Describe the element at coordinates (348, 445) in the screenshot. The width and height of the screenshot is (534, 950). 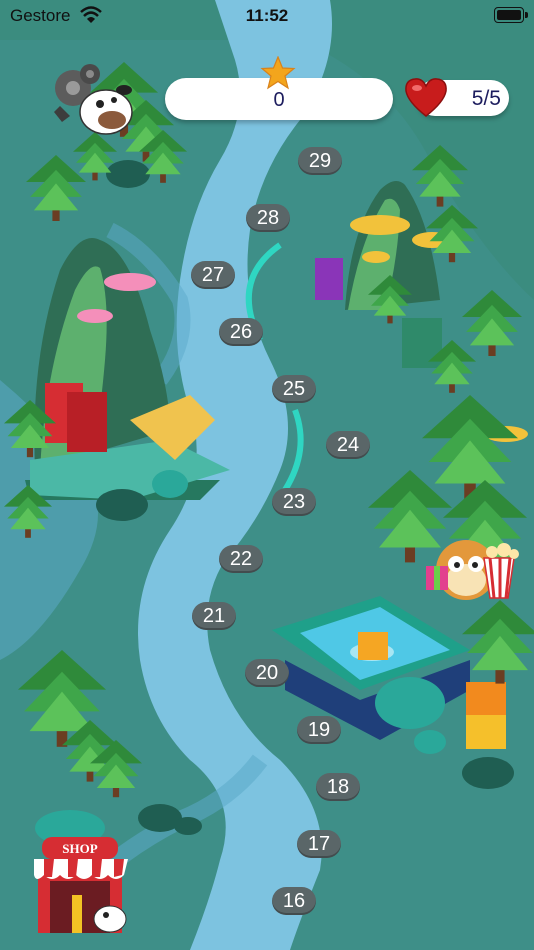
I see `level-node-24: 24` at that location.